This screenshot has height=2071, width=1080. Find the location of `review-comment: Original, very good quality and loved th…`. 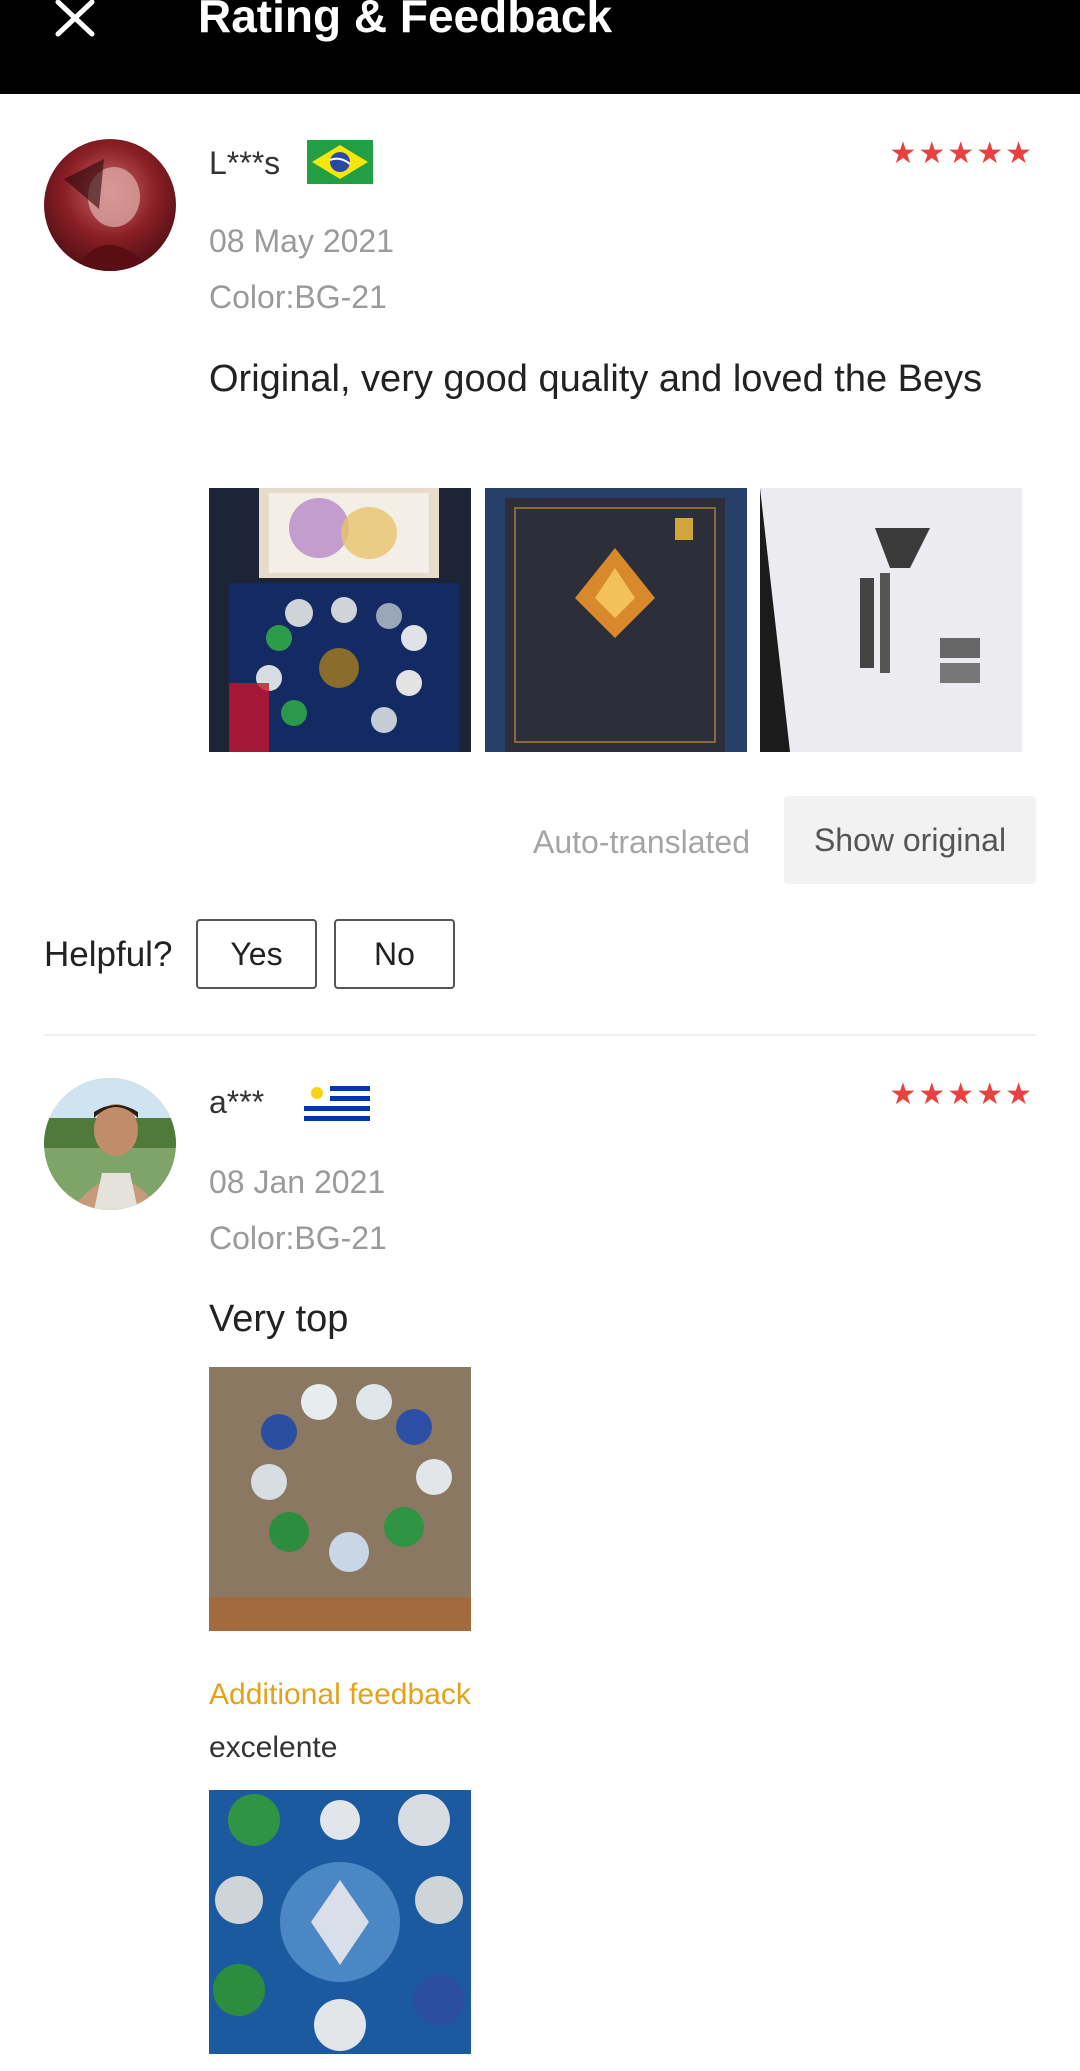

review-comment: Original, very good quality and loved th… is located at coordinates (596, 379).